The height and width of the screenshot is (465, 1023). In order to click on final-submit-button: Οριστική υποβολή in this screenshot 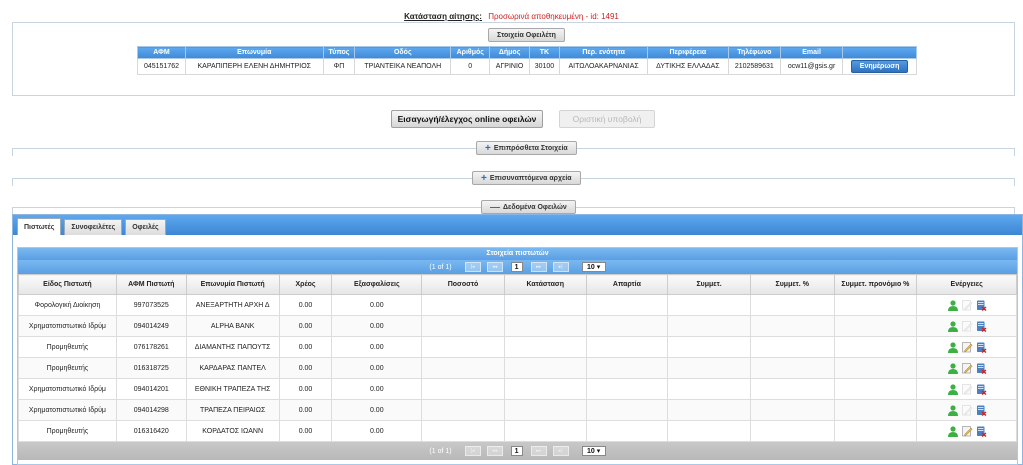, I will do `click(607, 119)`.